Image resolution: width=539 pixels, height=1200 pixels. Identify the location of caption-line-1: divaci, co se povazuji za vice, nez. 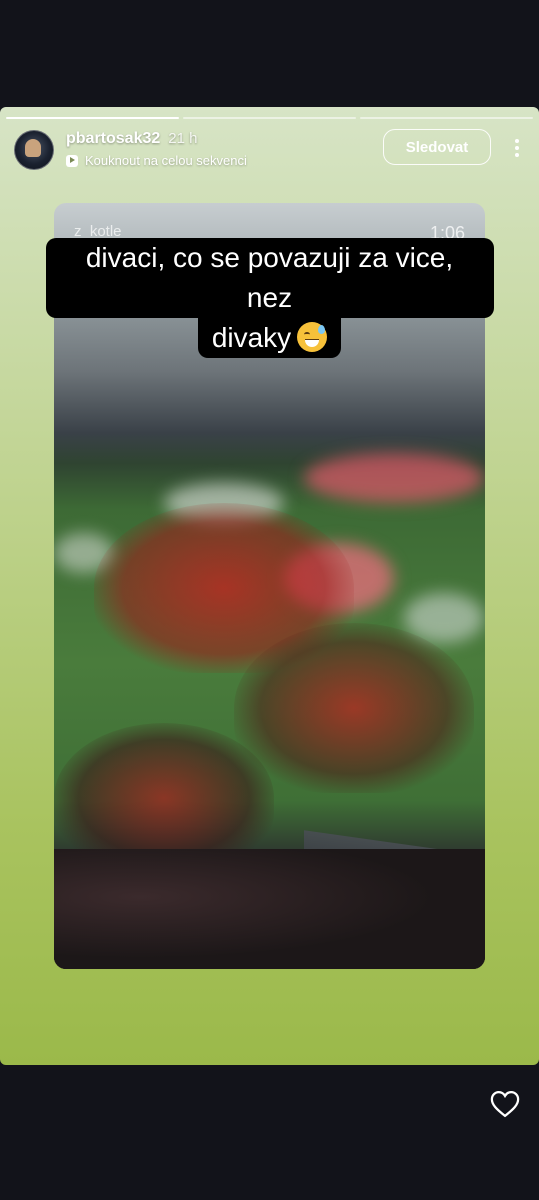
(269, 278).